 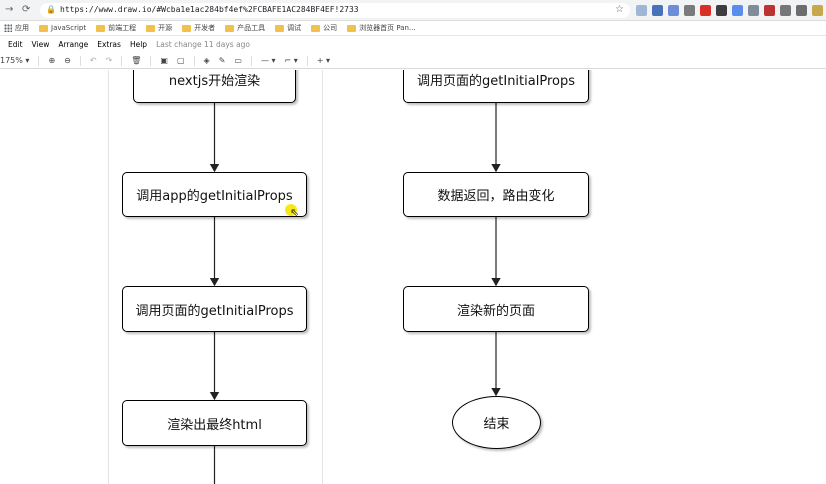 I want to click on bookmark-item: 产品工具, so click(x=245, y=28).